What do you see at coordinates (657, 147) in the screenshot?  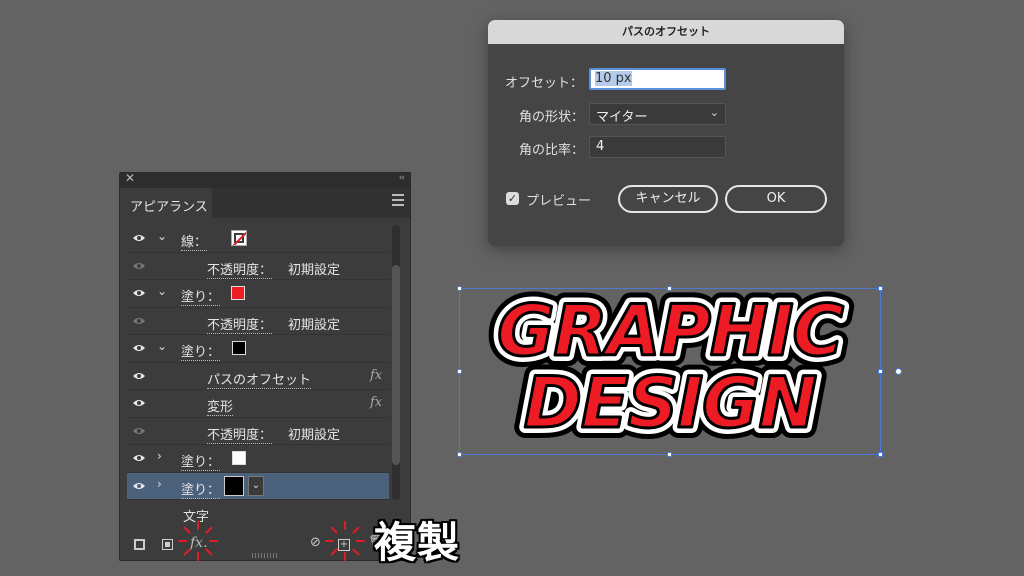 I see `miter-limit-input: 4` at bounding box center [657, 147].